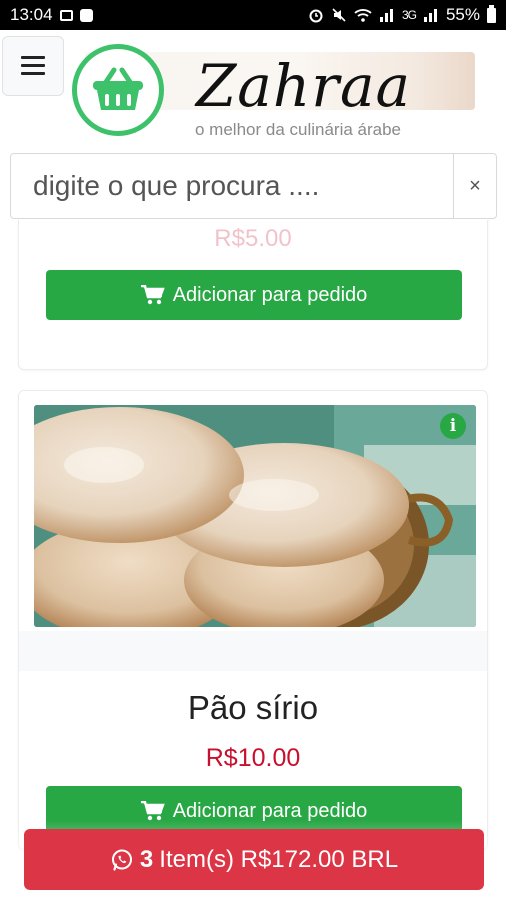 This screenshot has width=506, height=900. Describe the element at coordinates (474, 186) in the screenshot. I see `search-clear-button: ×` at that location.